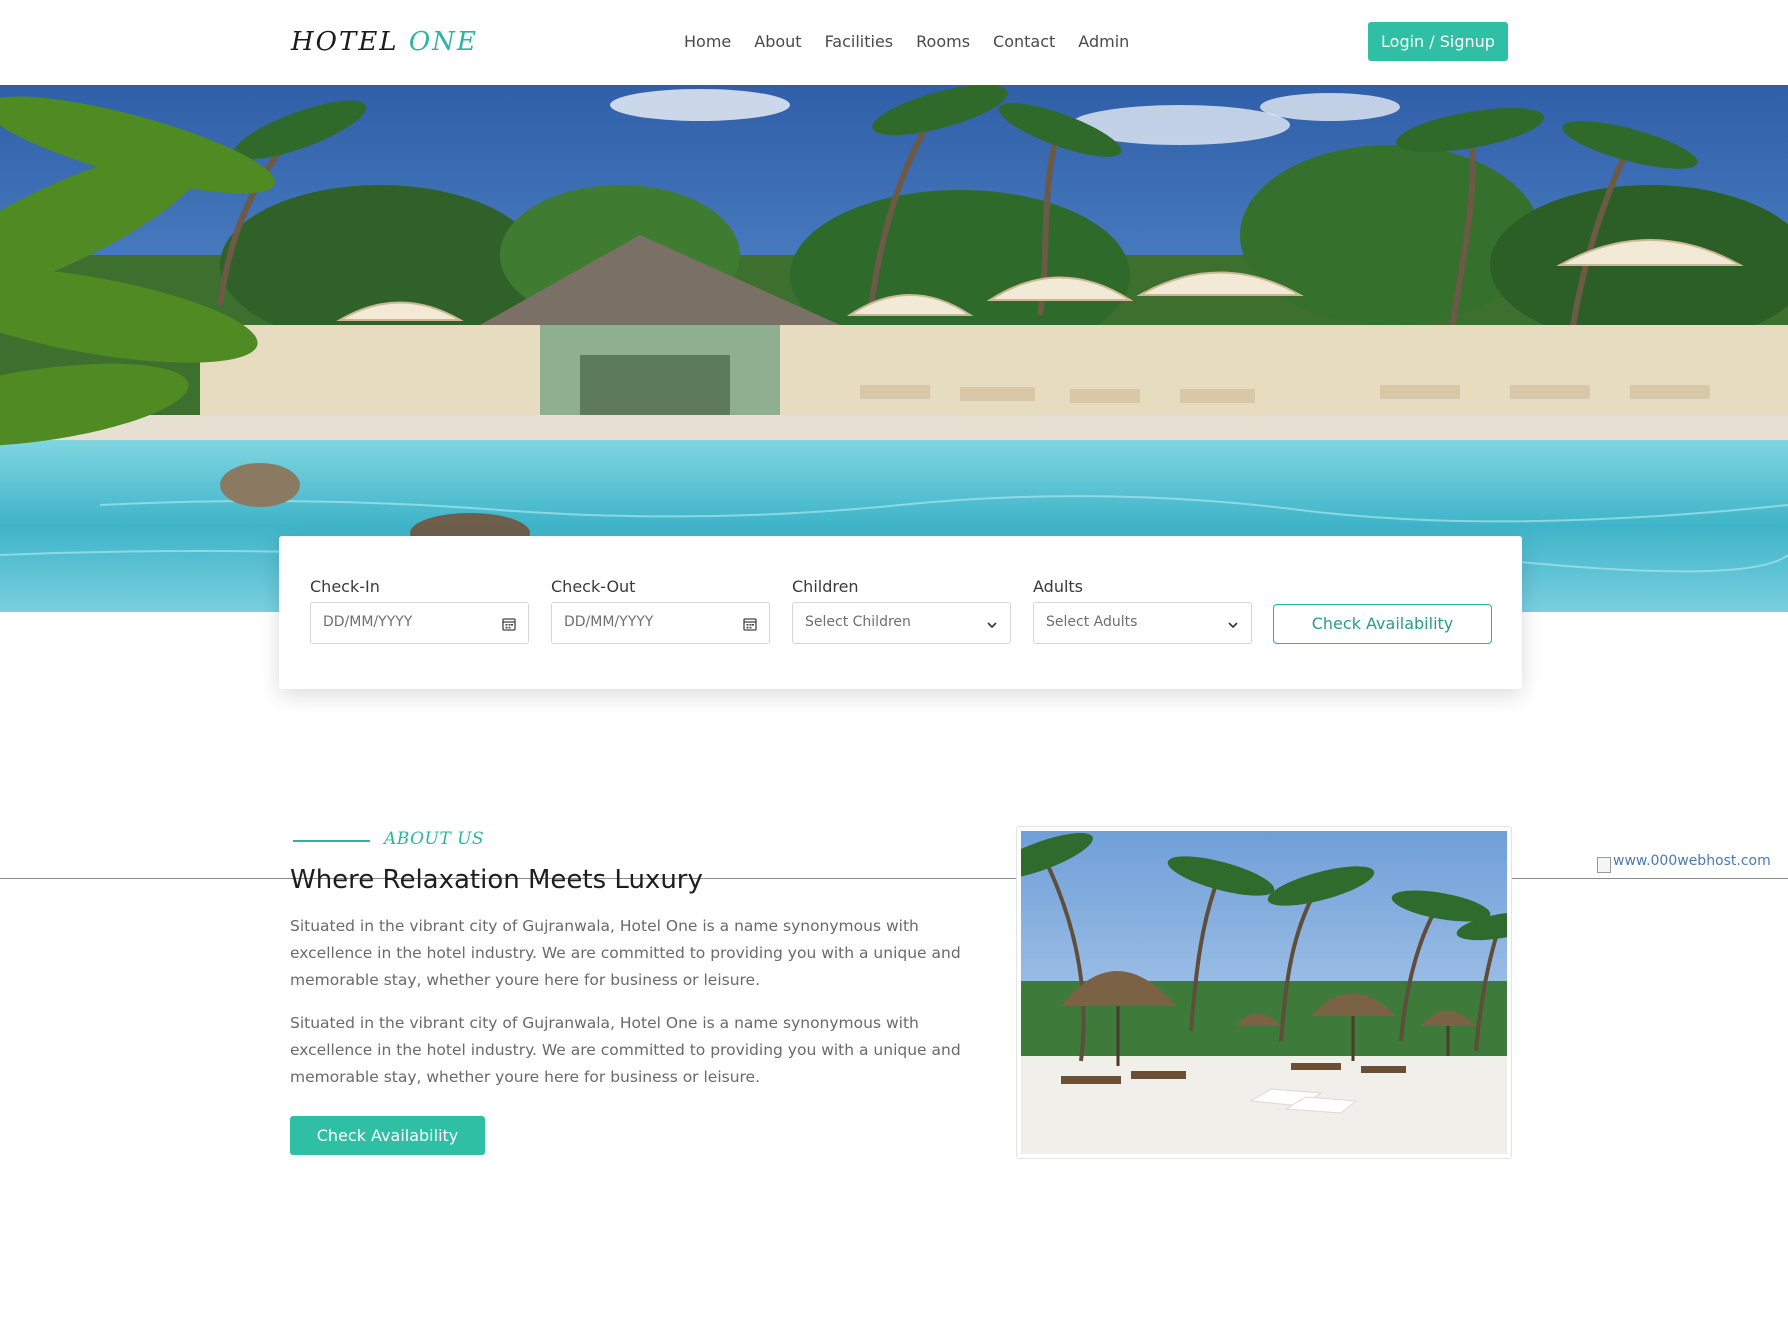 This screenshot has height=1341, width=1788. Describe the element at coordinates (1142, 623) in the screenshot. I see `adults-select: Select Adults` at that location.